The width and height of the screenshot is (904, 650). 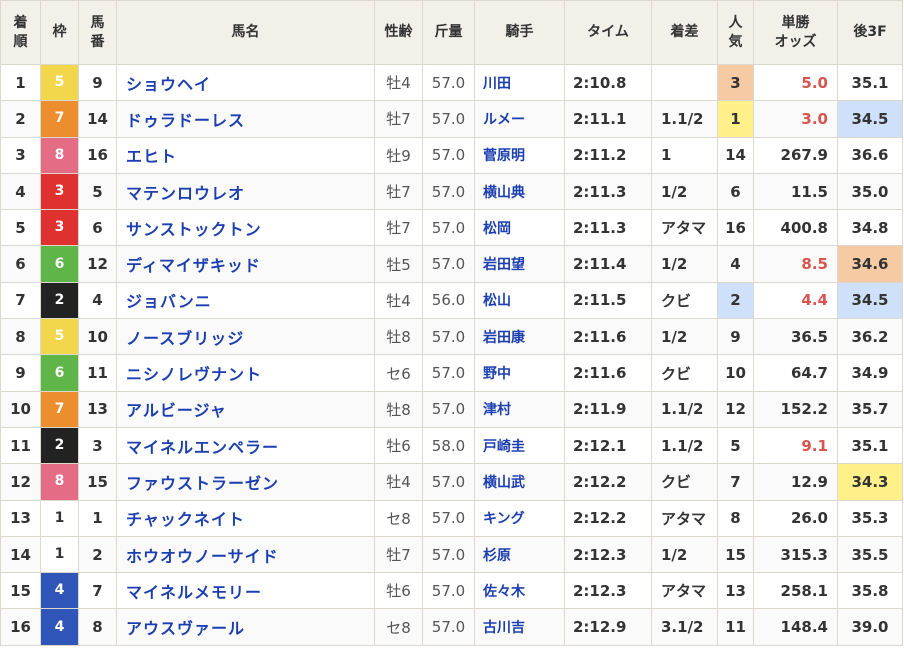 I want to click on horse-name-cell: ディマイザキッド, so click(x=245, y=264).